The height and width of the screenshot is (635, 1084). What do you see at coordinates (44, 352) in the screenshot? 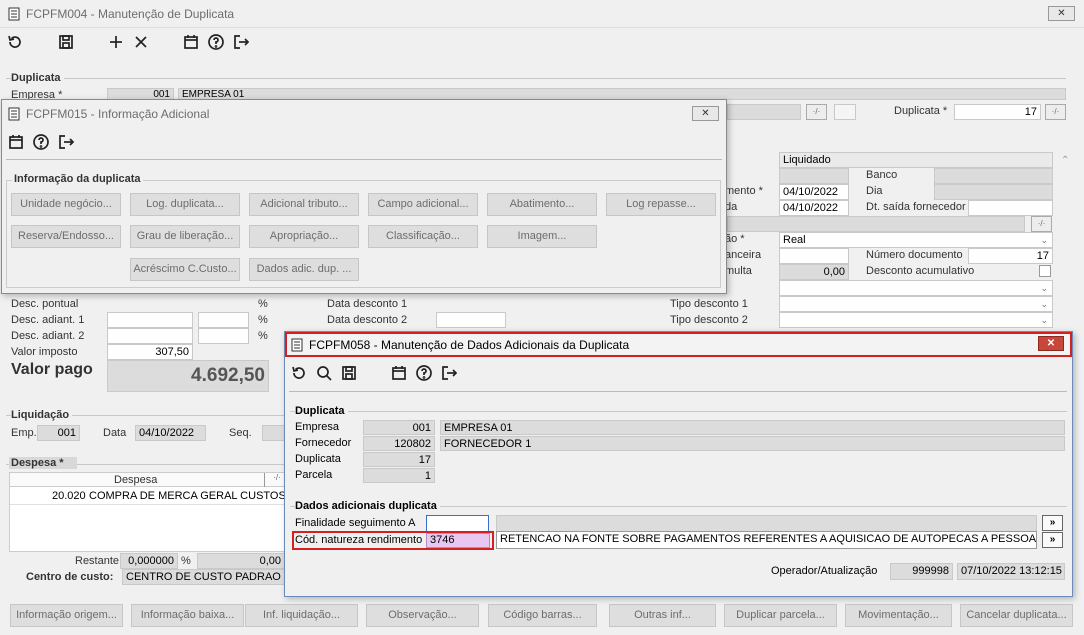
I see `valor-imposto-label: Valor imposto` at bounding box center [44, 352].